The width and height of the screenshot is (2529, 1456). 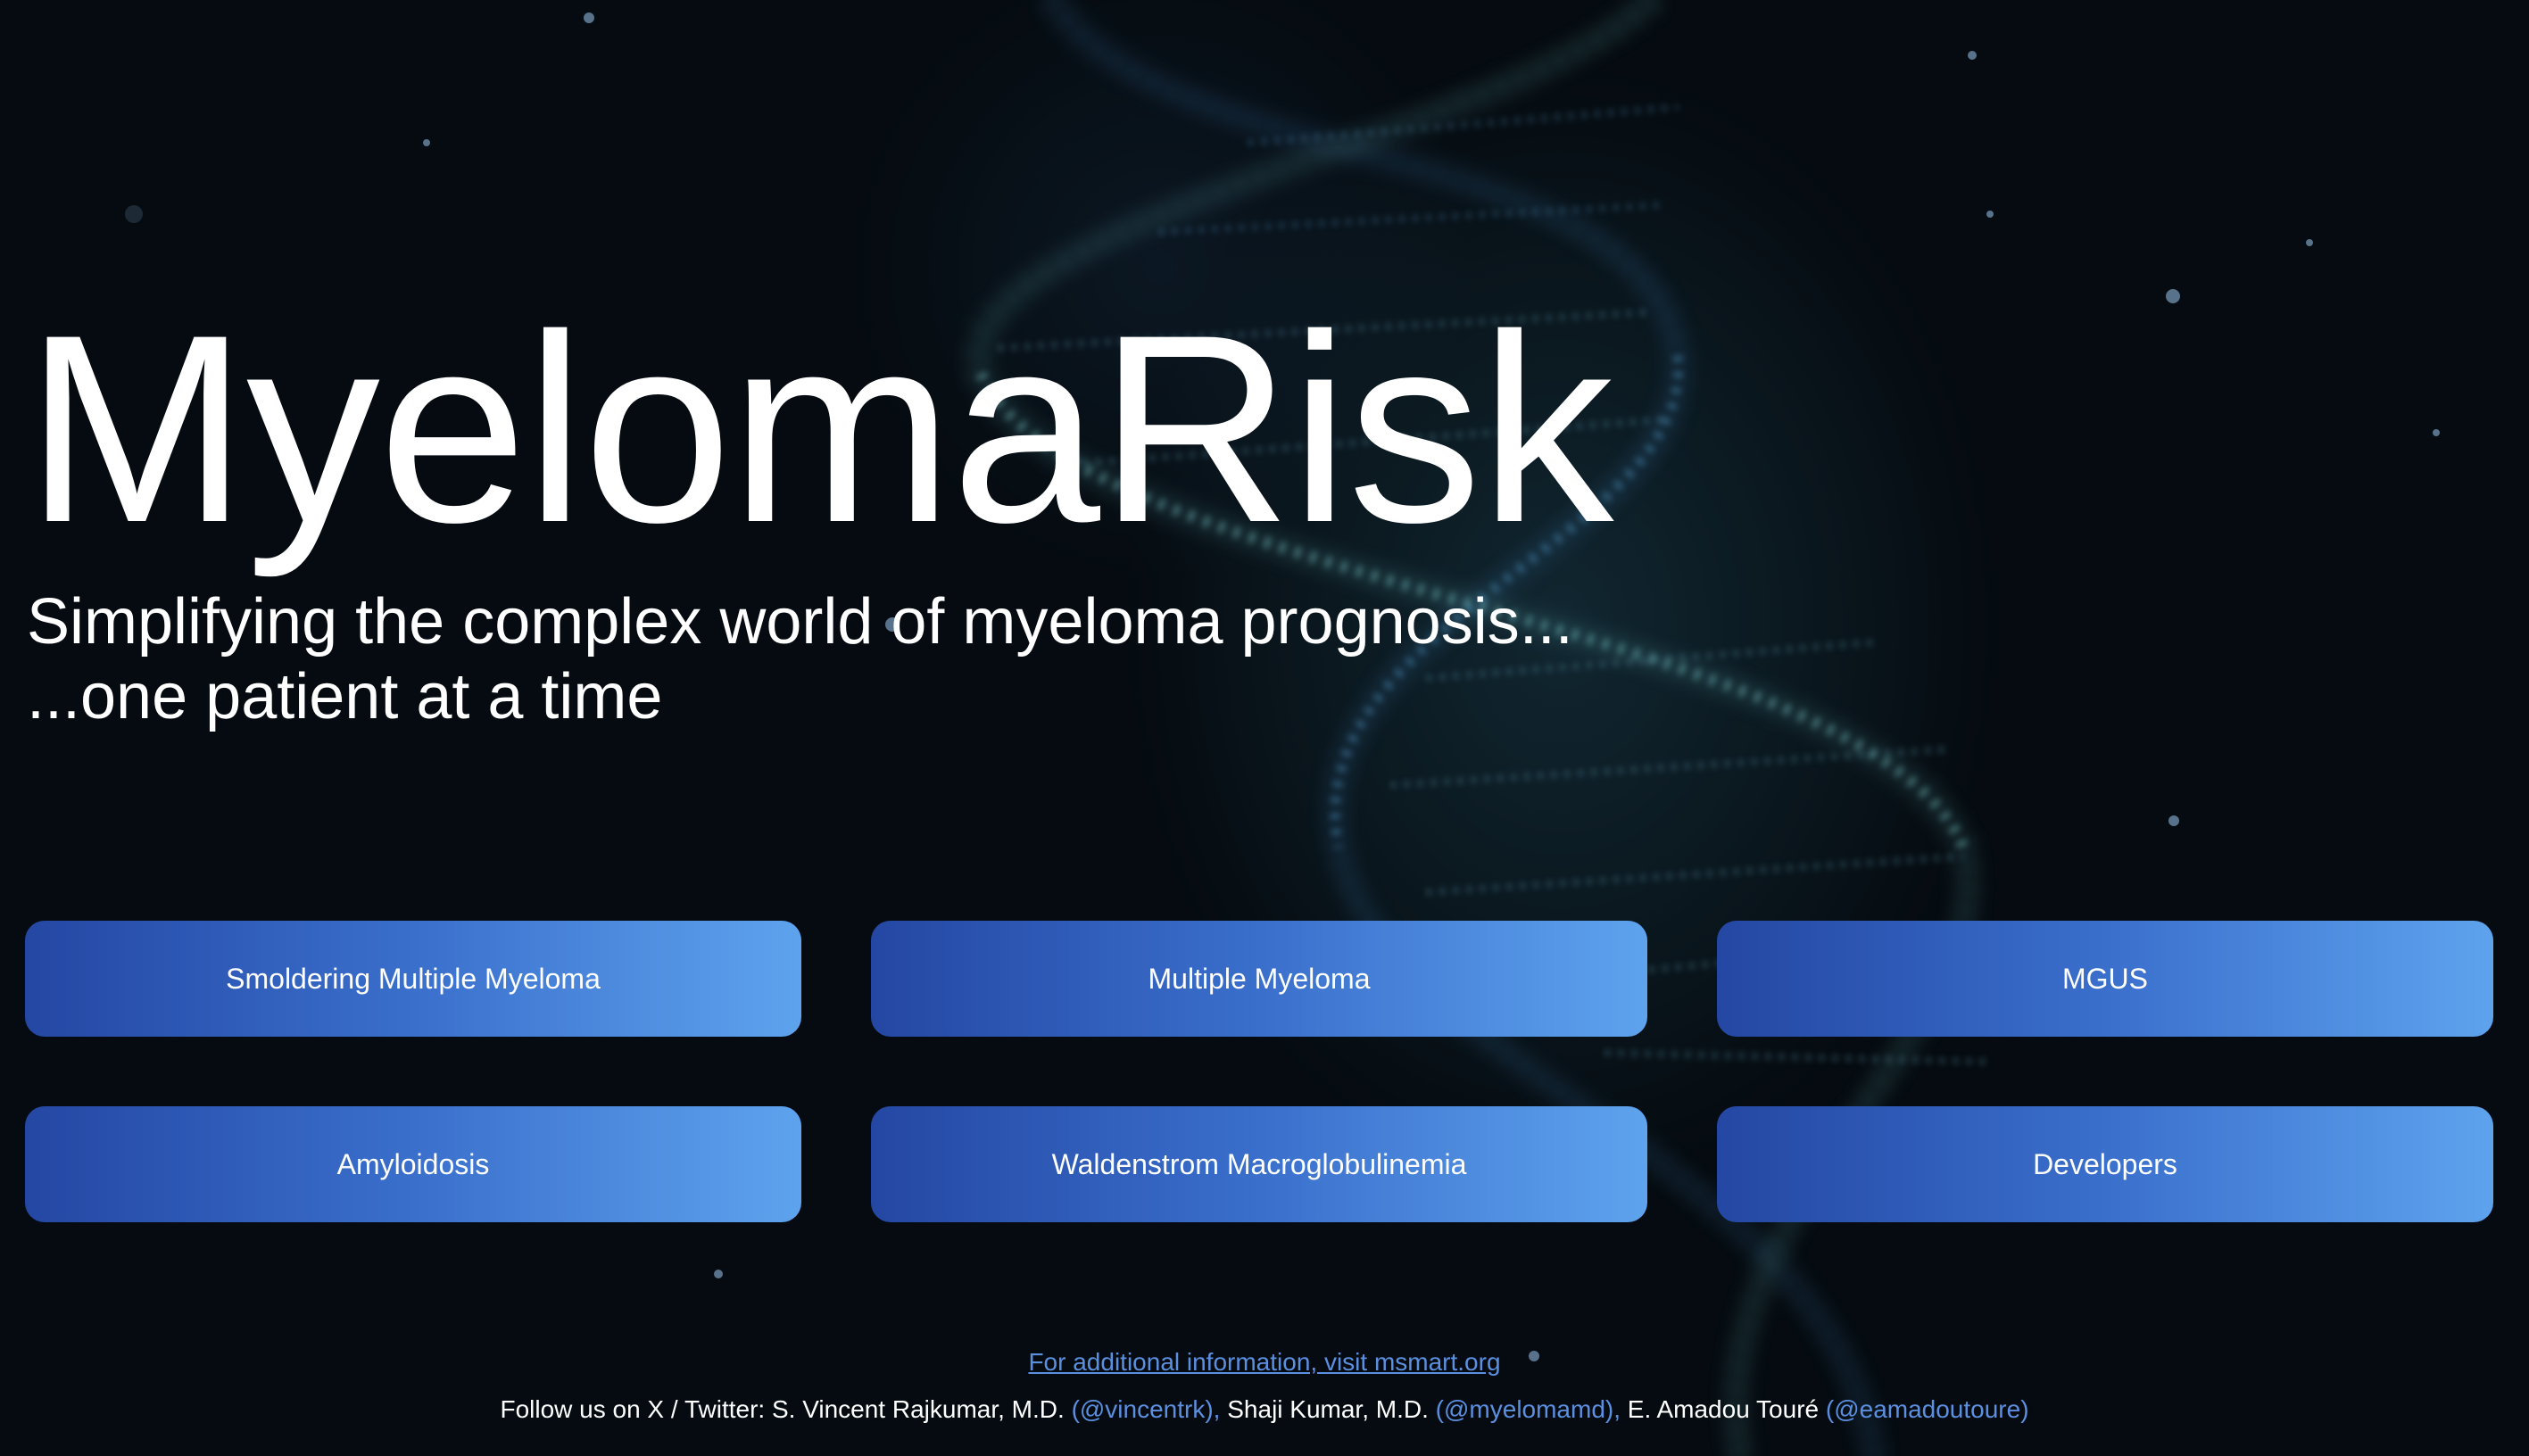 What do you see at coordinates (1528, 1409) in the screenshot?
I see `myelomamd-handle-link: (@myelomamd),` at bounding box center [1528, 1409].